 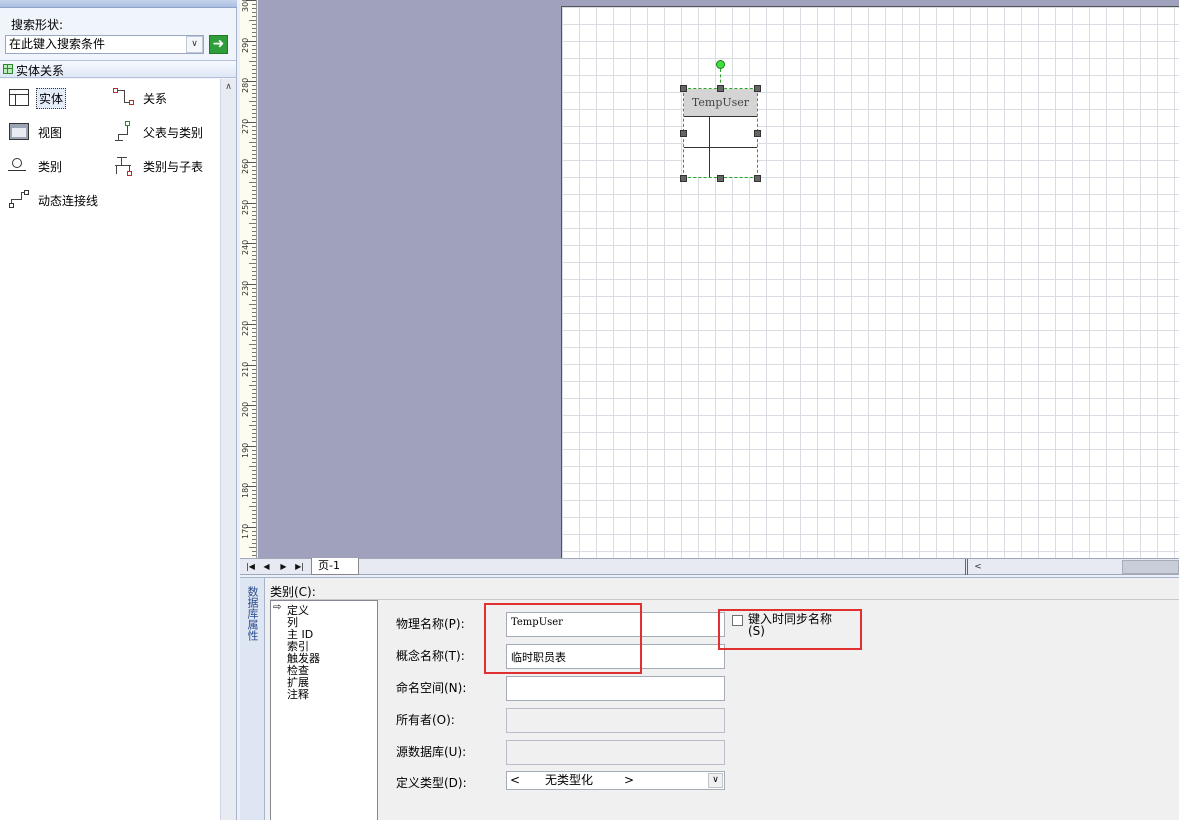 What do you see at coordinates (8, 69) in the screenshot?
I see `stencil-icon` at bounding box center [8, 69].